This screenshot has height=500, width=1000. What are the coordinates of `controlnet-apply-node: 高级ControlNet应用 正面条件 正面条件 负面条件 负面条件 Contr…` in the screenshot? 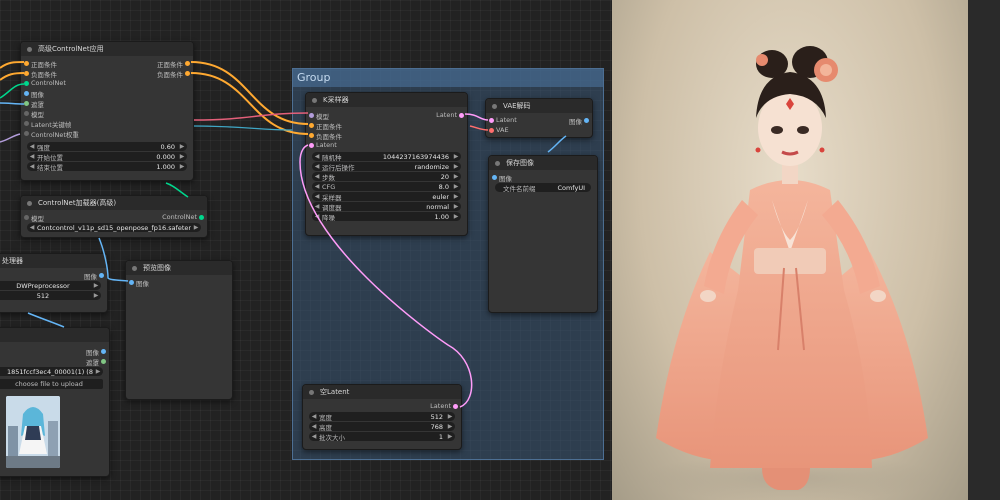 It's located at (107, 111).